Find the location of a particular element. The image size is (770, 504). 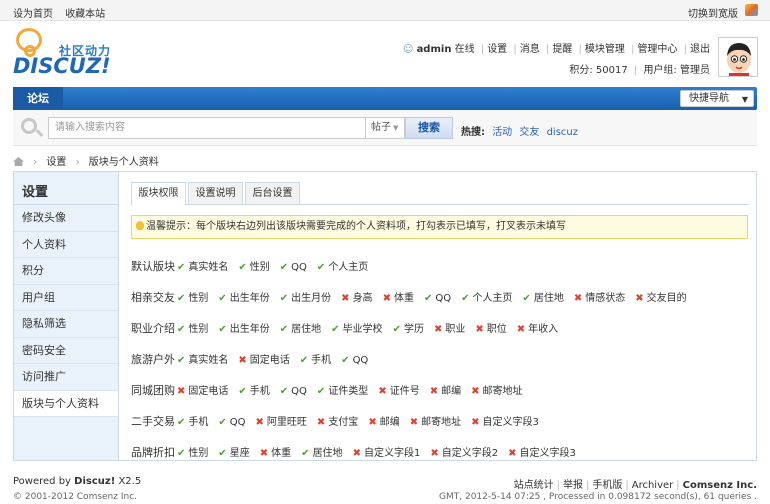

profile-field: ✖ 自定义字段2 is located at coordinates (464, 453).